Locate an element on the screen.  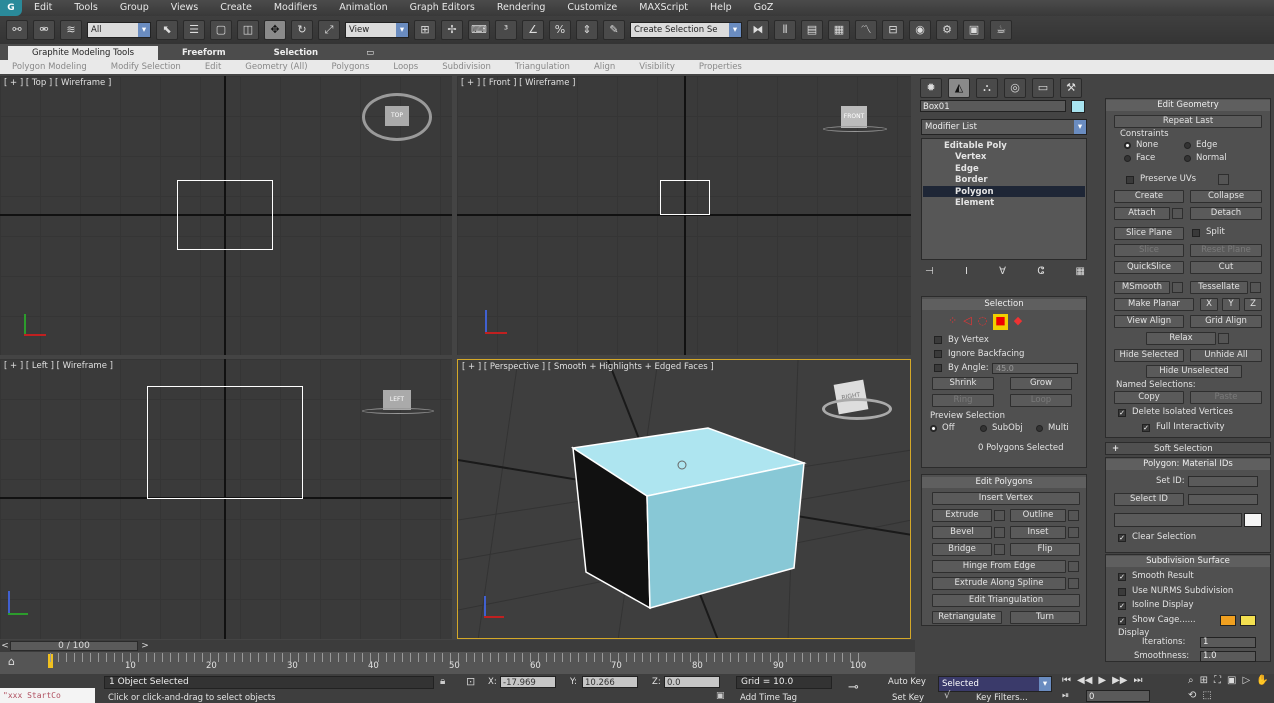
absolute-mode-icon: ⊡ is located at coordinates (470, 681).